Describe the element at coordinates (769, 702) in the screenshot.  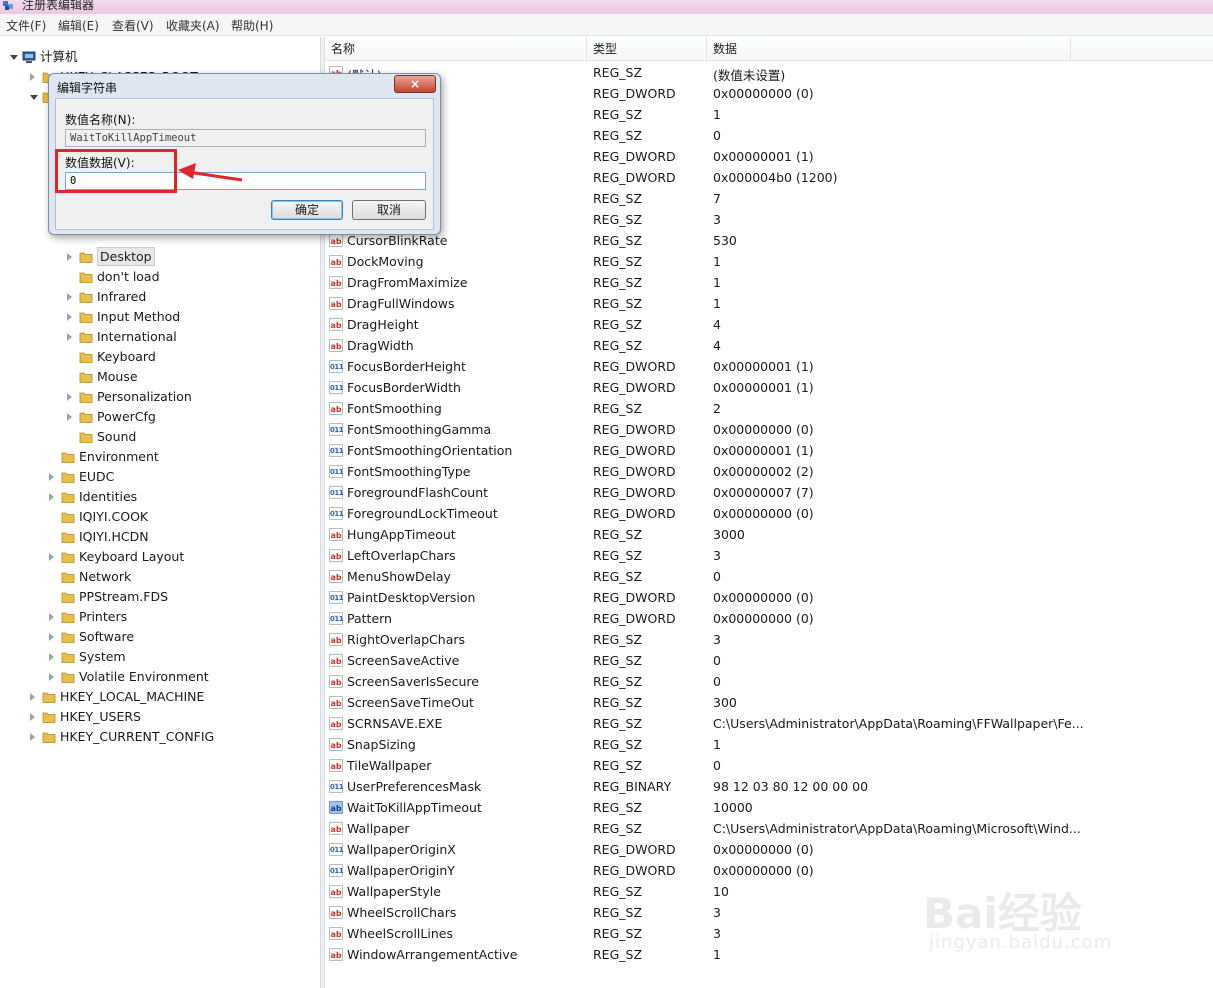
I see `value-row: ab ScreenSaveTimeOut REG_SZ 300` at that location.